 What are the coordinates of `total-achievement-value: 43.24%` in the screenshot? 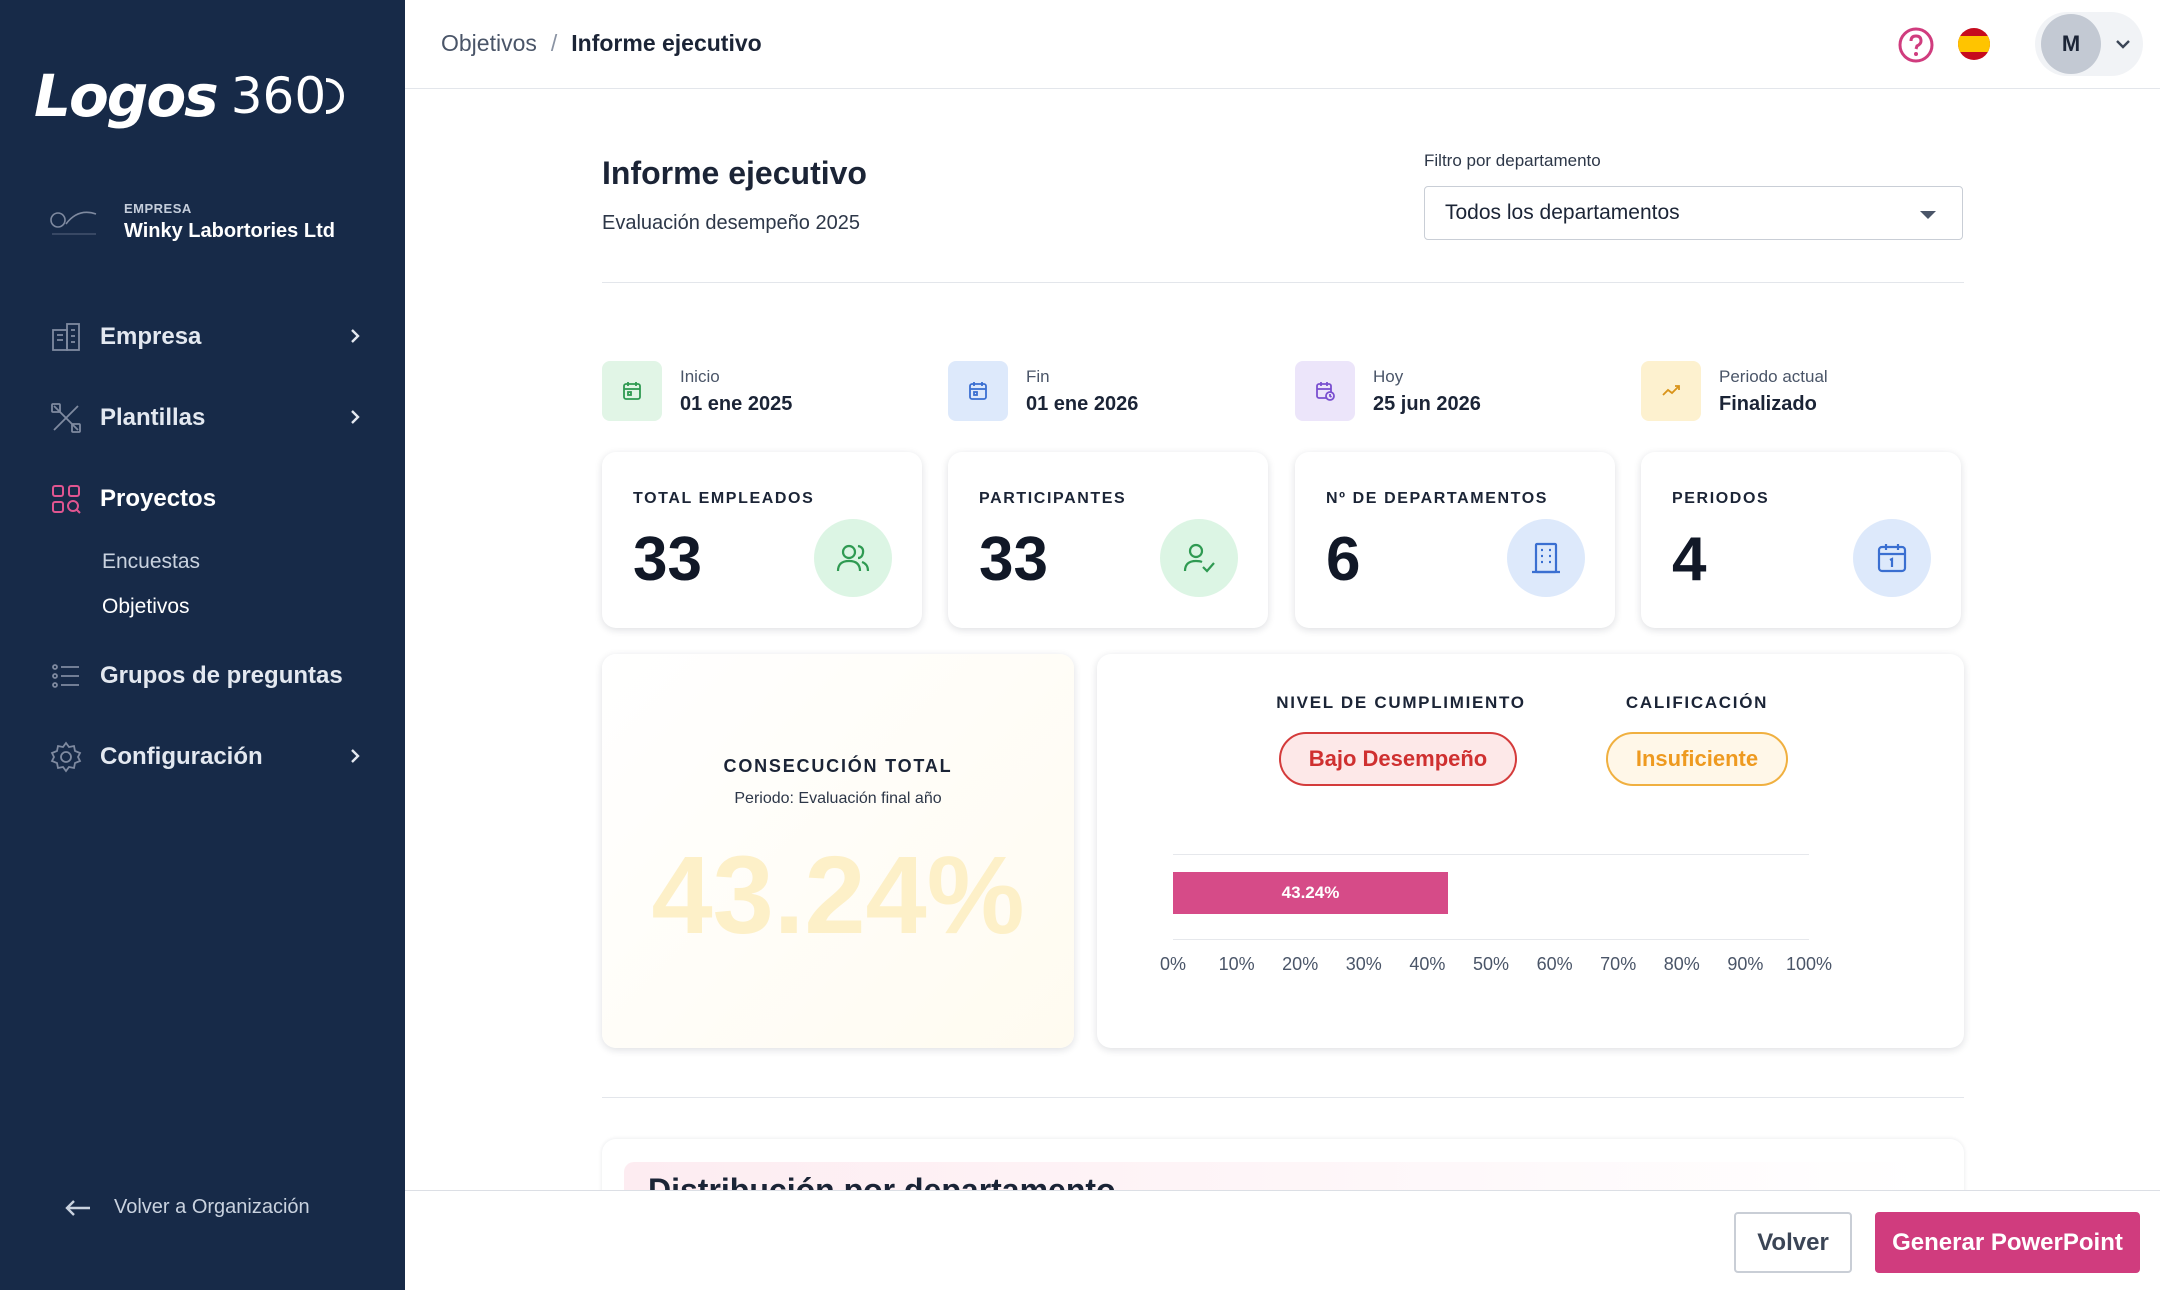 It's located at (838, 895).